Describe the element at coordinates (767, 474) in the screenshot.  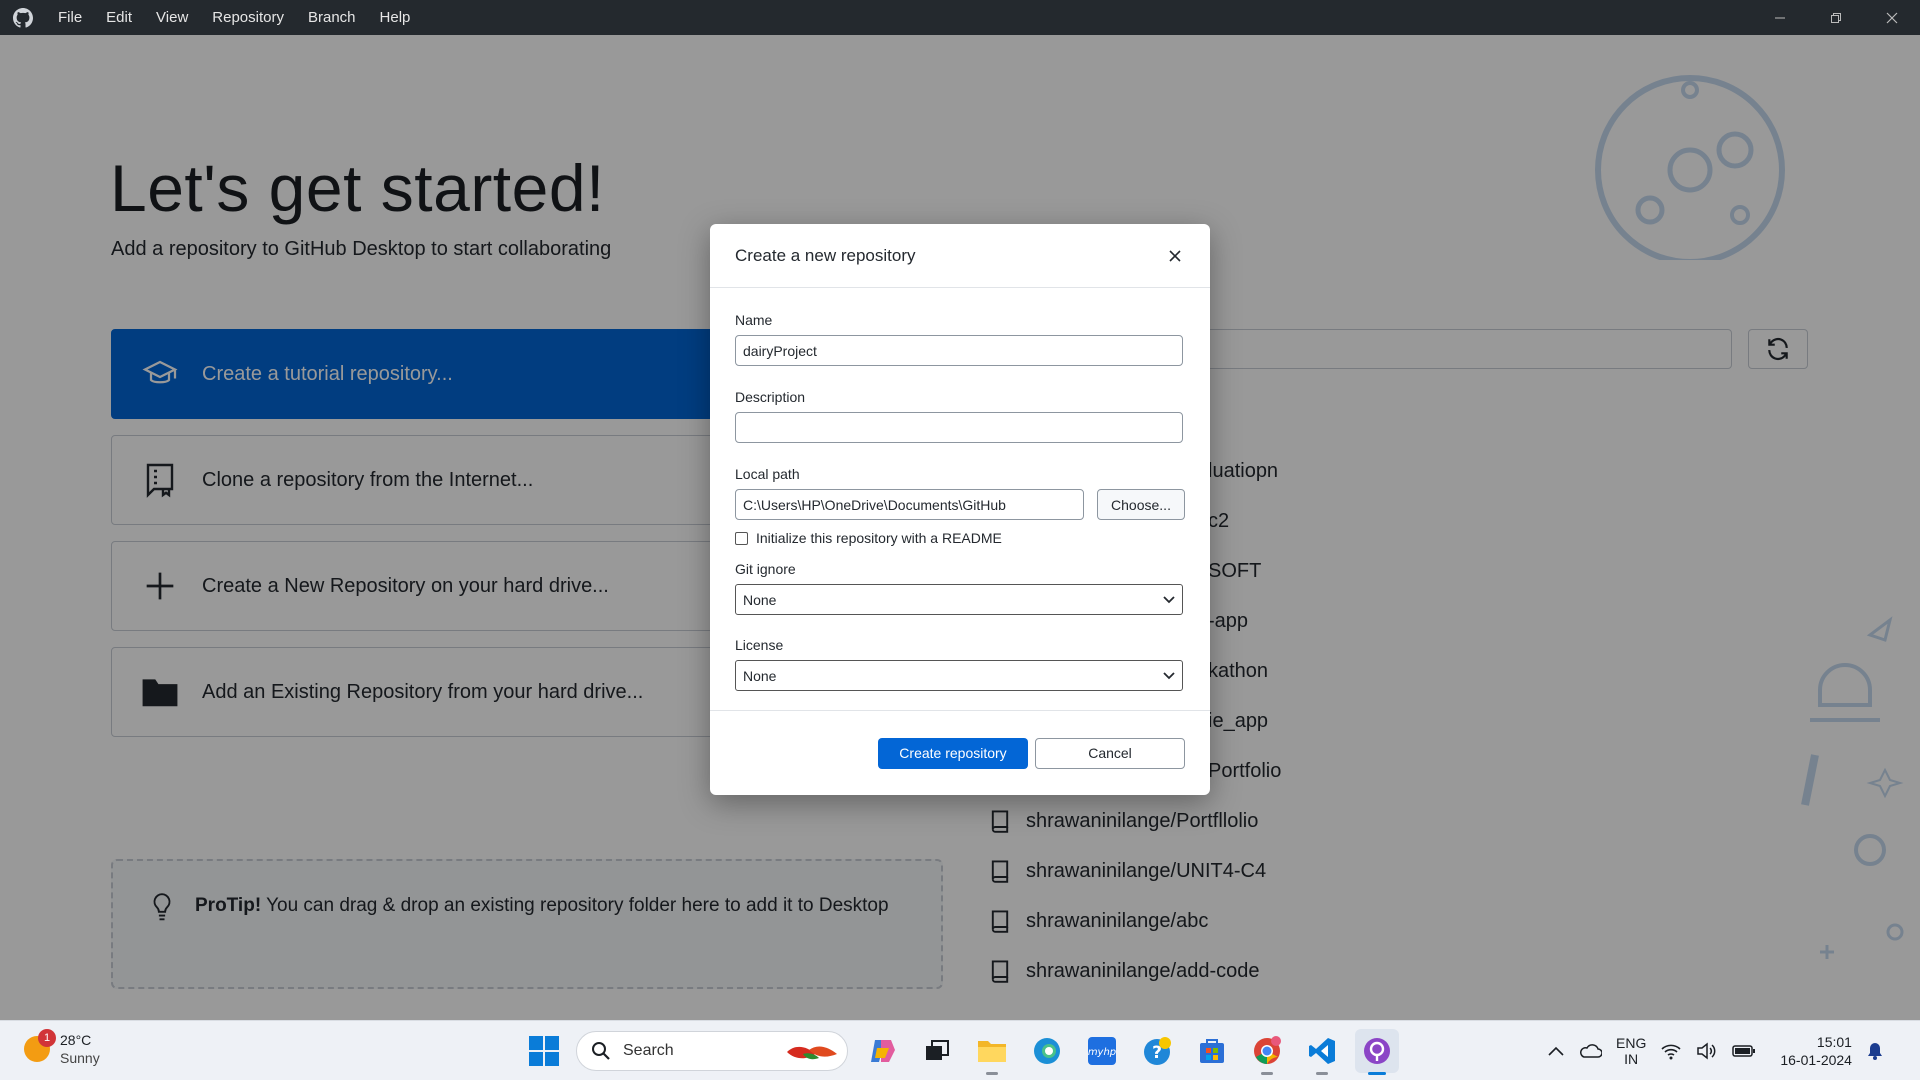
I see `local-path-label: Local path` at that location.